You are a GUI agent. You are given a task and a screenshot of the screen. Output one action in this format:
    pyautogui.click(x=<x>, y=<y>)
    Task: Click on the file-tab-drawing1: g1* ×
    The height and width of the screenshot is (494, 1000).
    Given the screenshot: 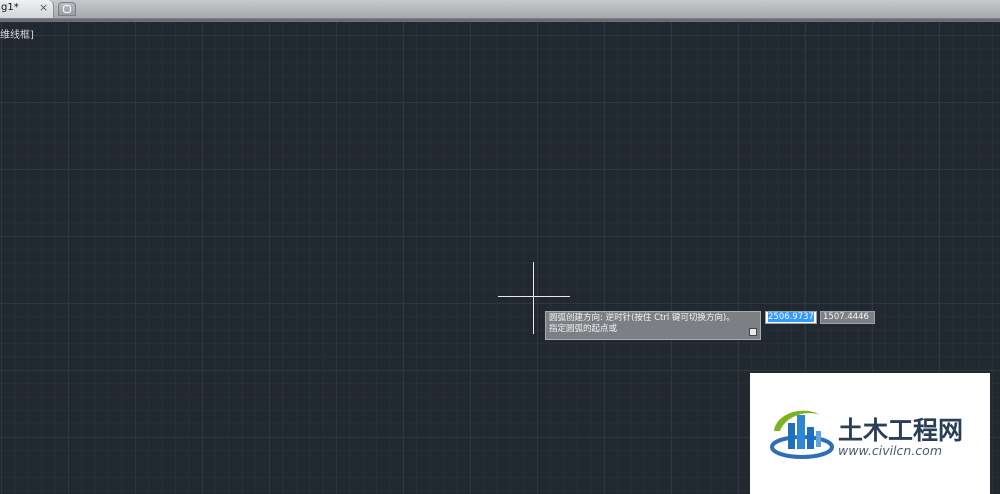 What is the action you would take?
    pyautogui.click(x=27, y=9)
    